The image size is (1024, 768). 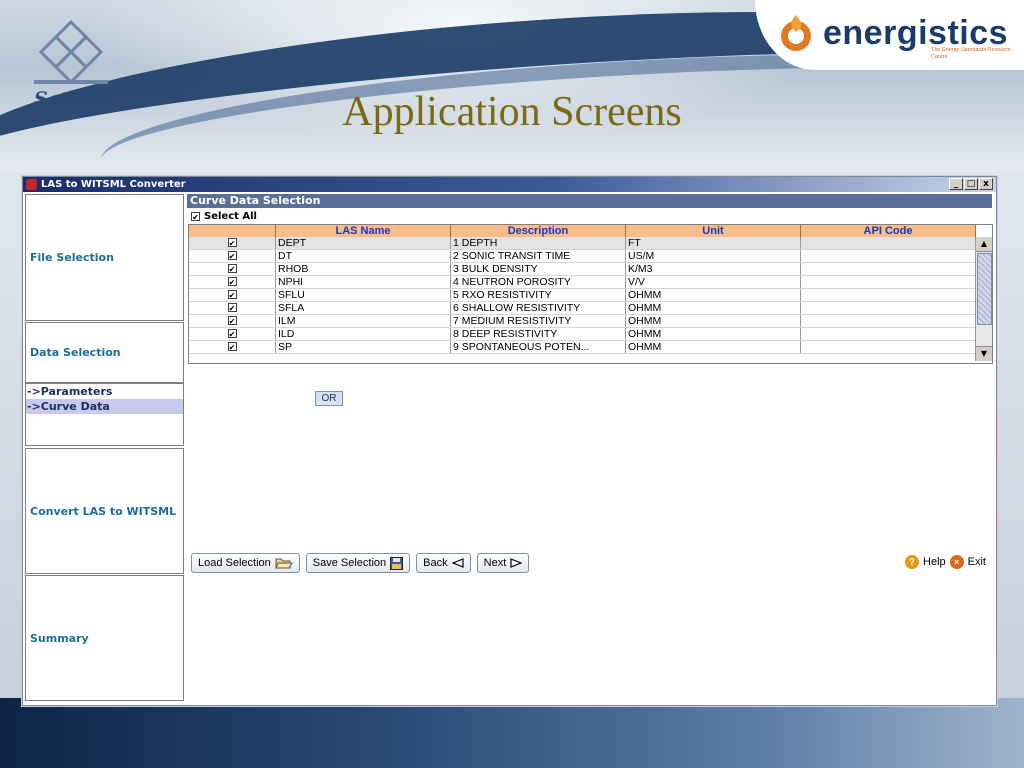 What do you see at coordinates (503, 563) in the screenshot?
I see `next-button: Next` at bounding box center [503, 563].